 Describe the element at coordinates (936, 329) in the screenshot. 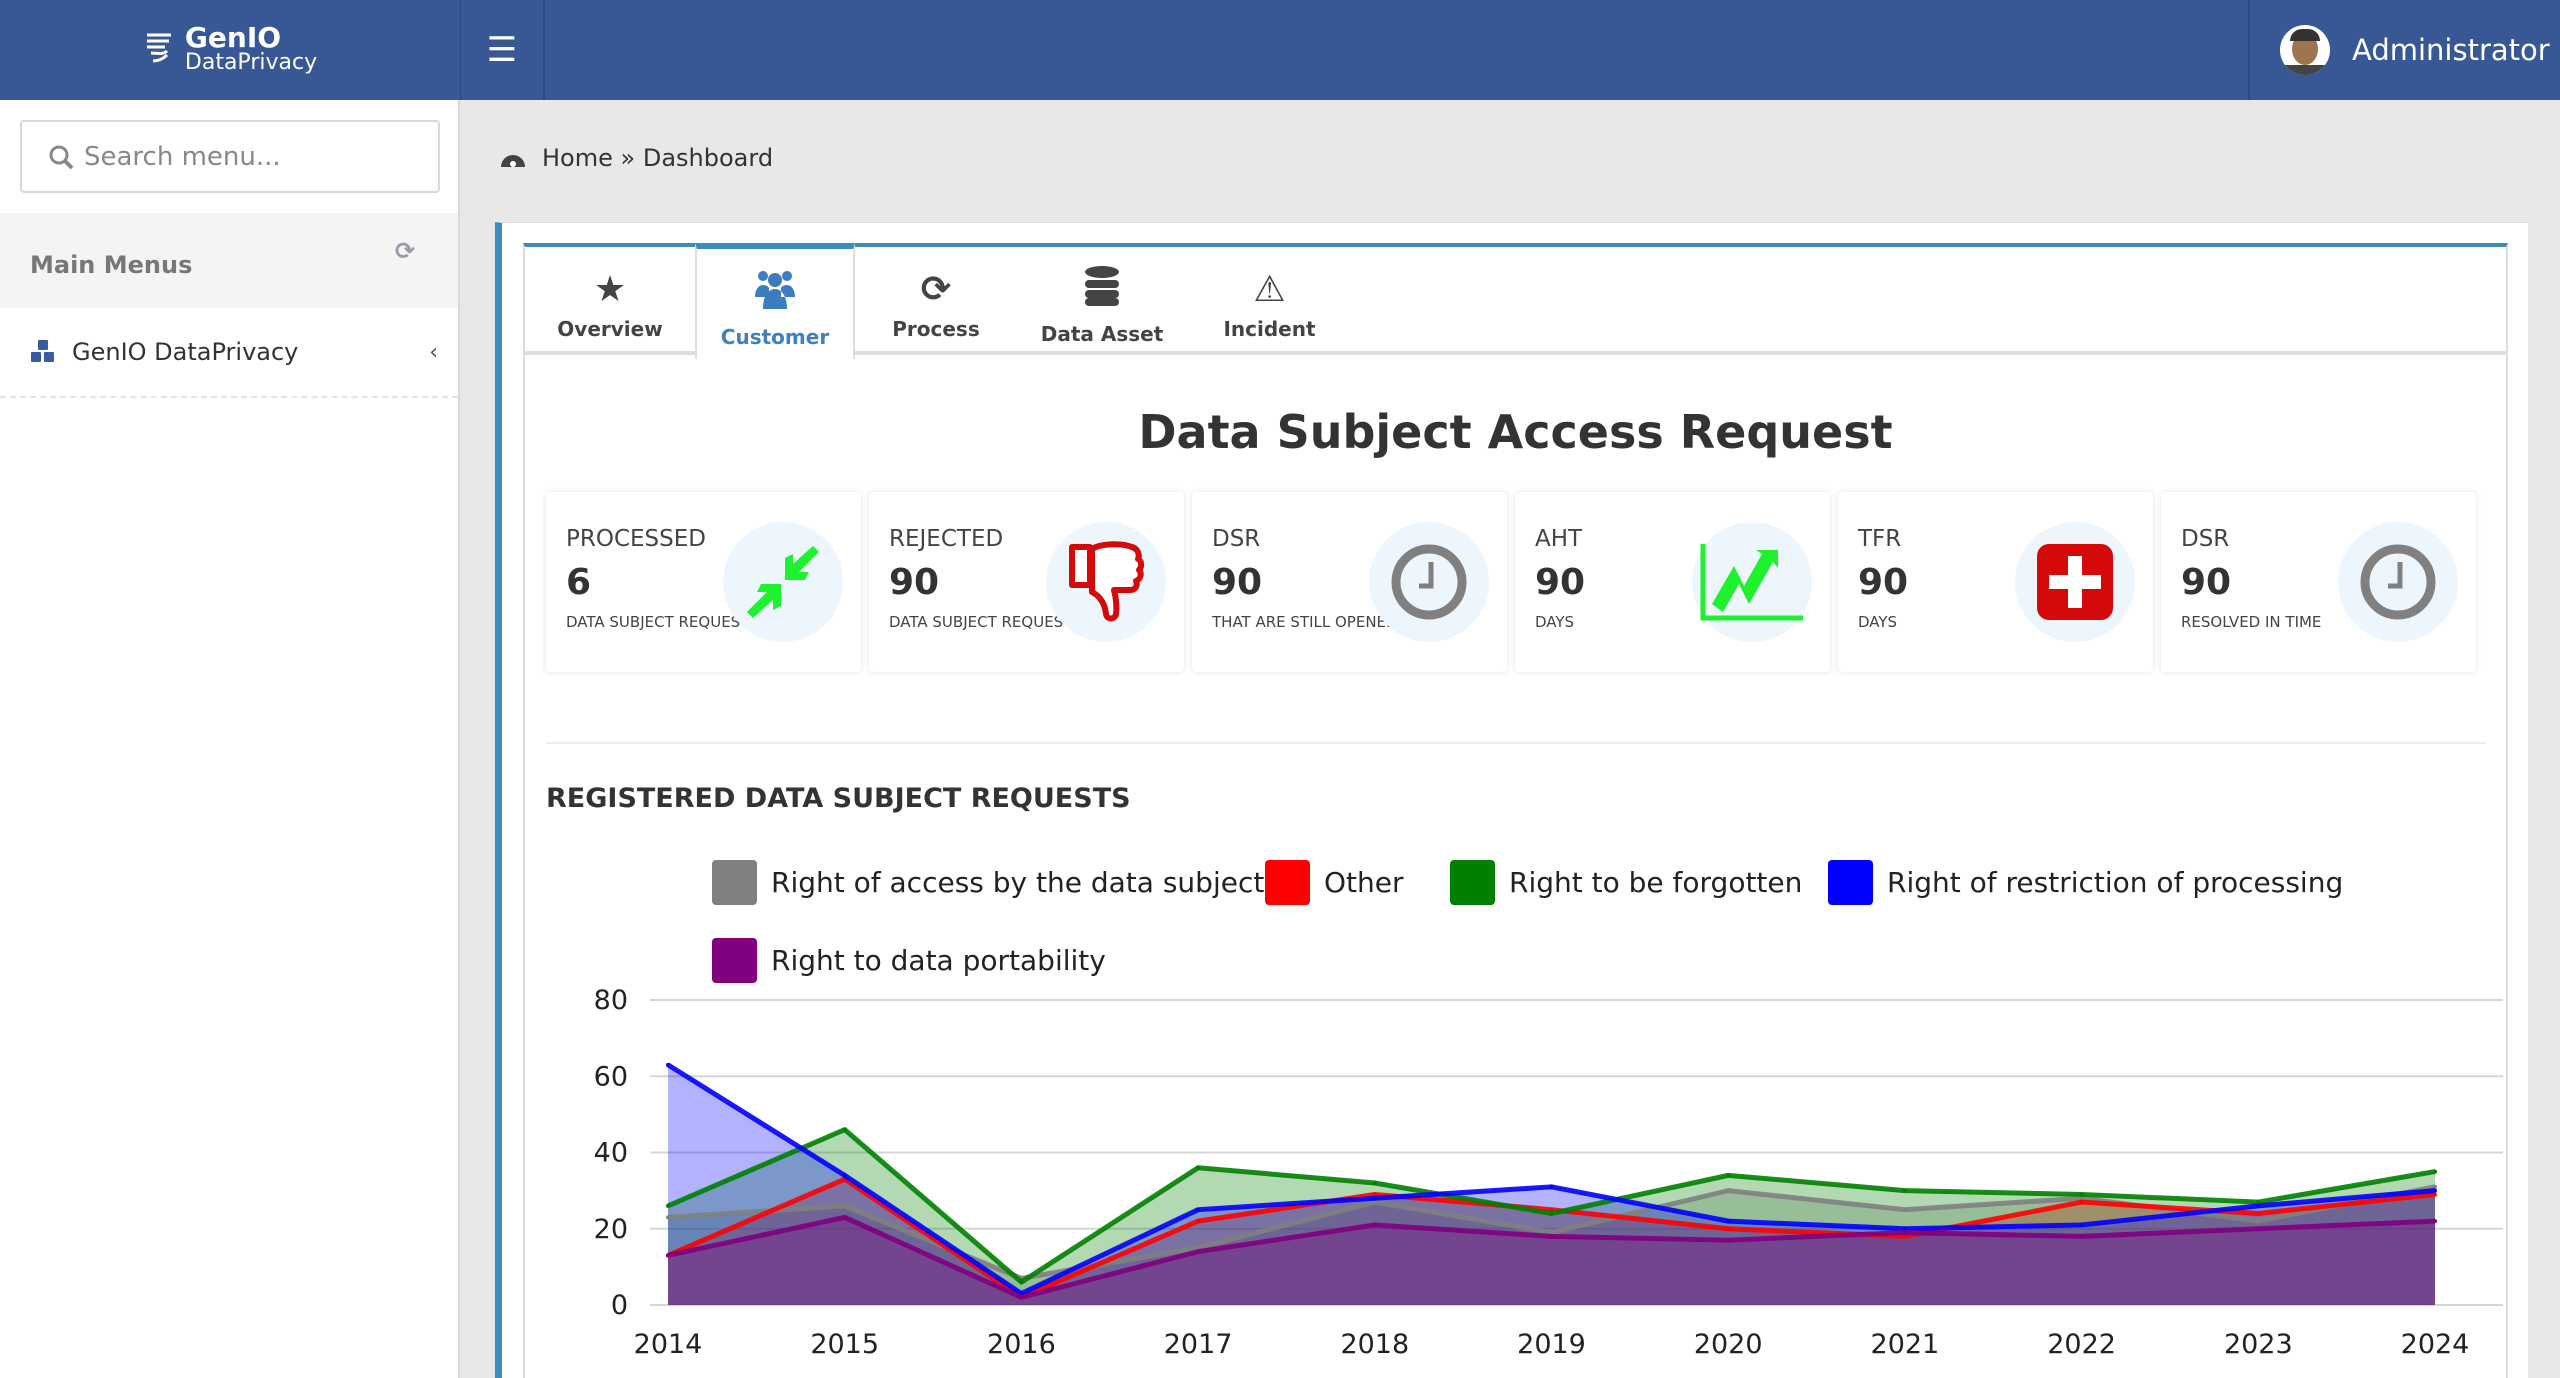

I see `tab-label: Process` at that location.